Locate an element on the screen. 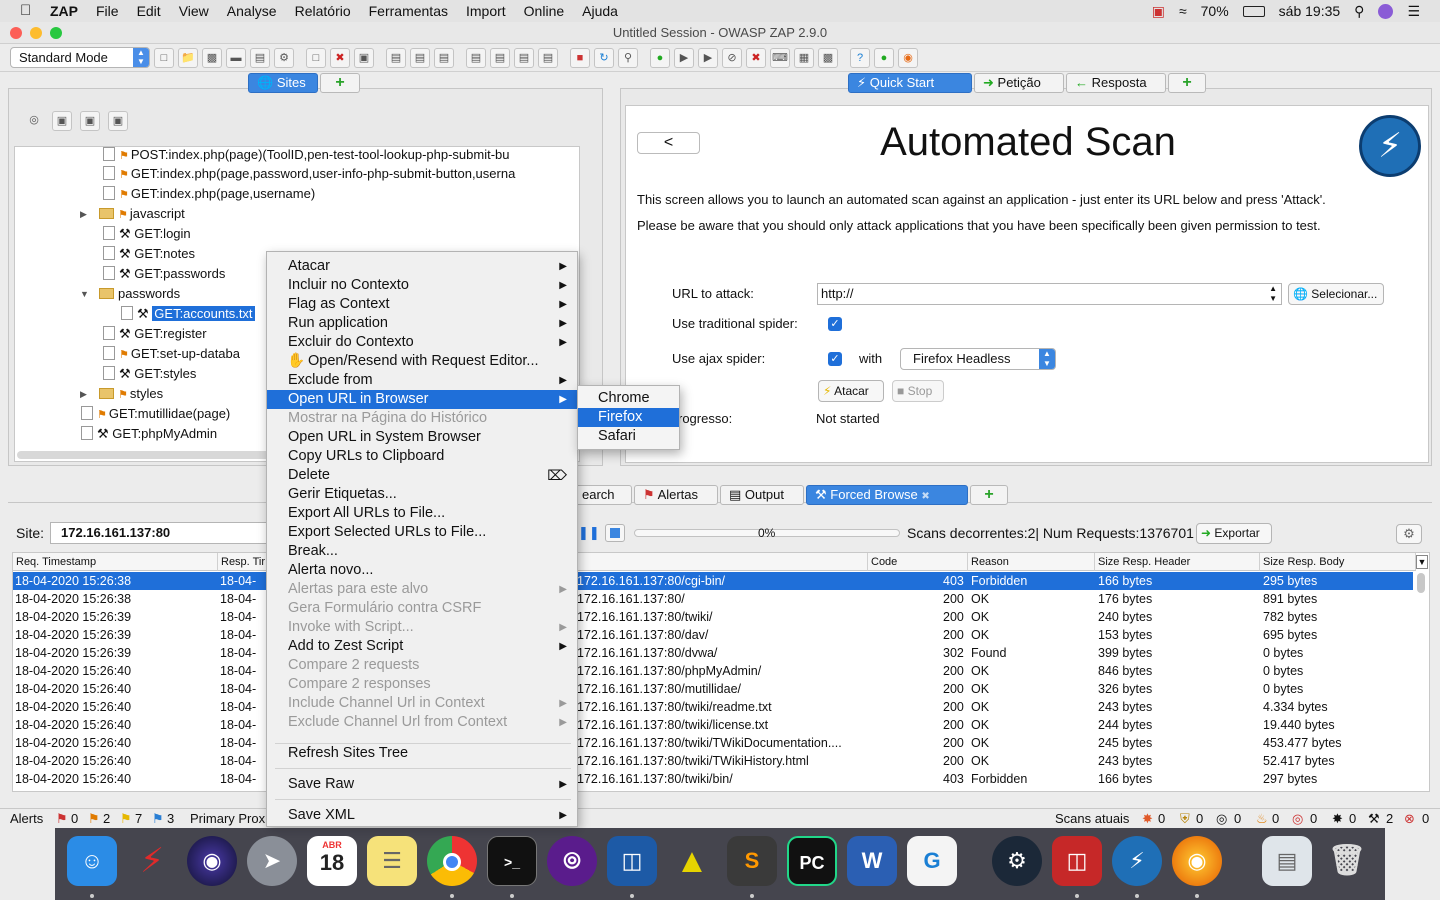  step-icon: ▶ is located at coordinates (684, 57).